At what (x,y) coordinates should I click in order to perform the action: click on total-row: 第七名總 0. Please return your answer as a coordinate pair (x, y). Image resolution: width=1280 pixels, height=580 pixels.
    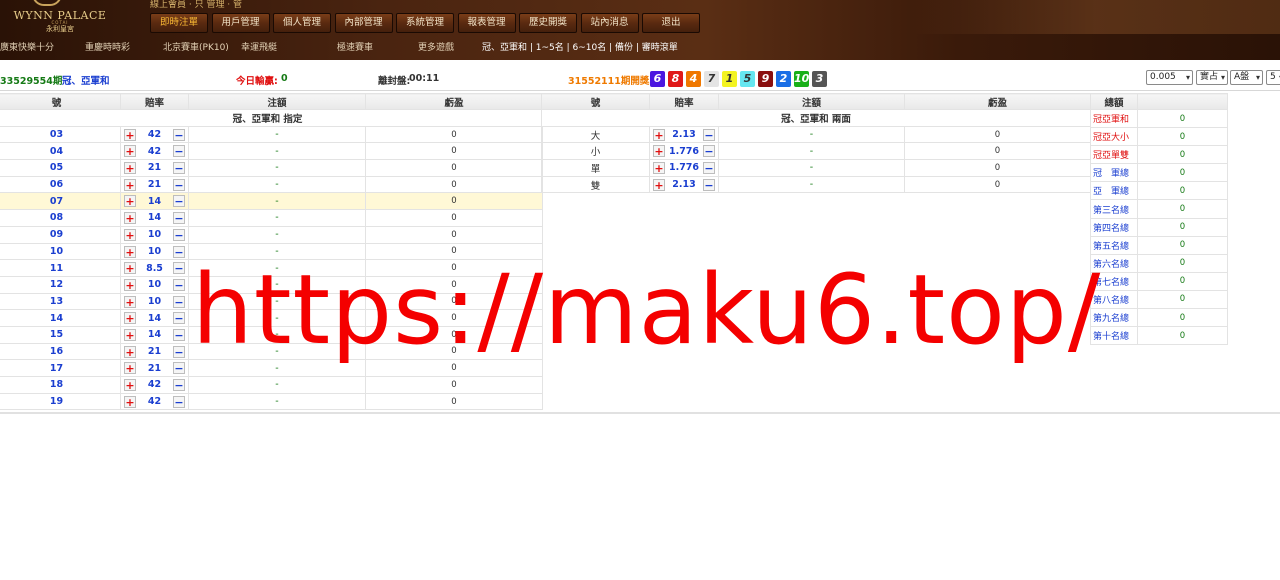
    Looking at the image, I should click on (1159, 281).